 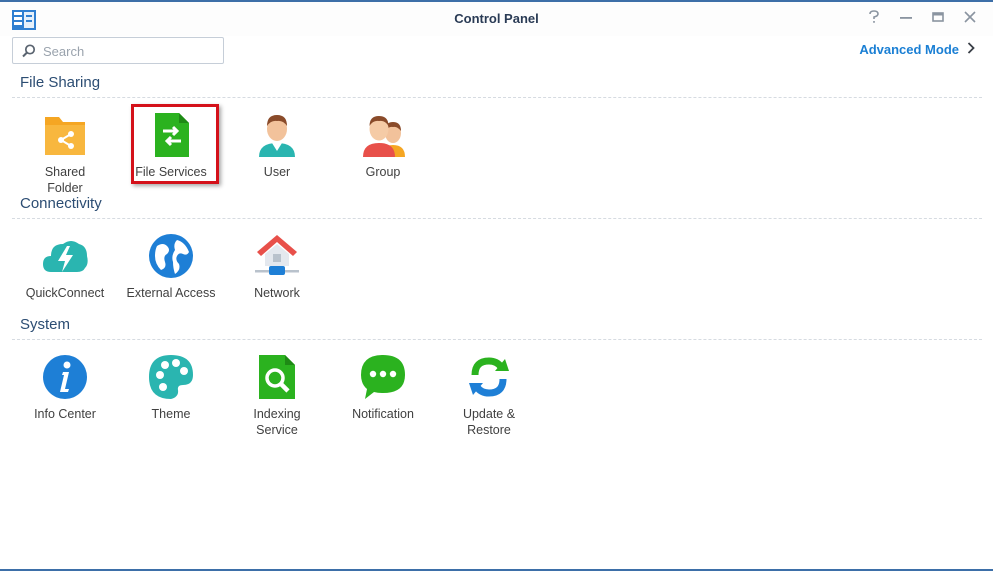 What do you see at coordinates (277, 414) in the screenshot?
I see `indexing-service-label-line1: Indexing` at bounding box center [277, 414].